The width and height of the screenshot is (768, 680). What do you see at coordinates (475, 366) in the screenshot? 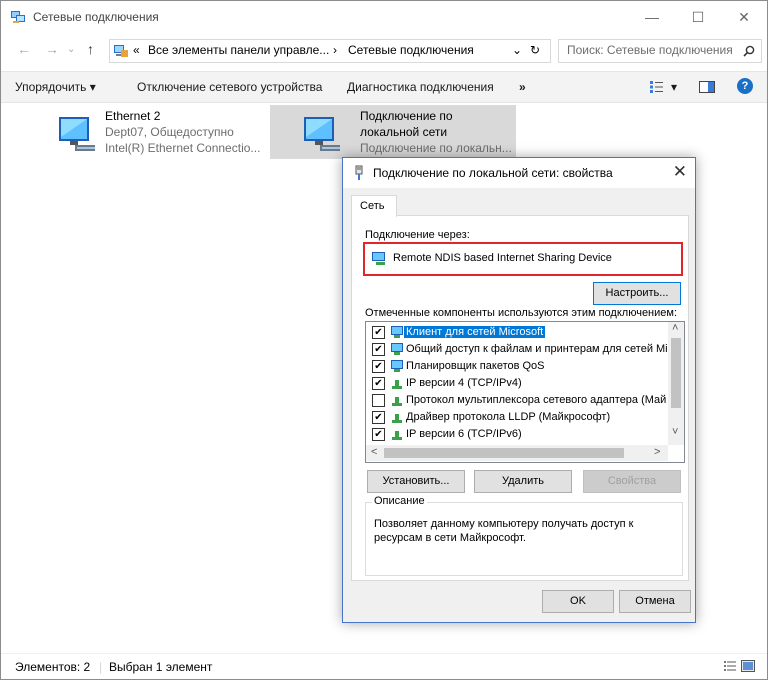
I see `component-label: Планировщик пакетов QoS` at bounding box center [475, 366].